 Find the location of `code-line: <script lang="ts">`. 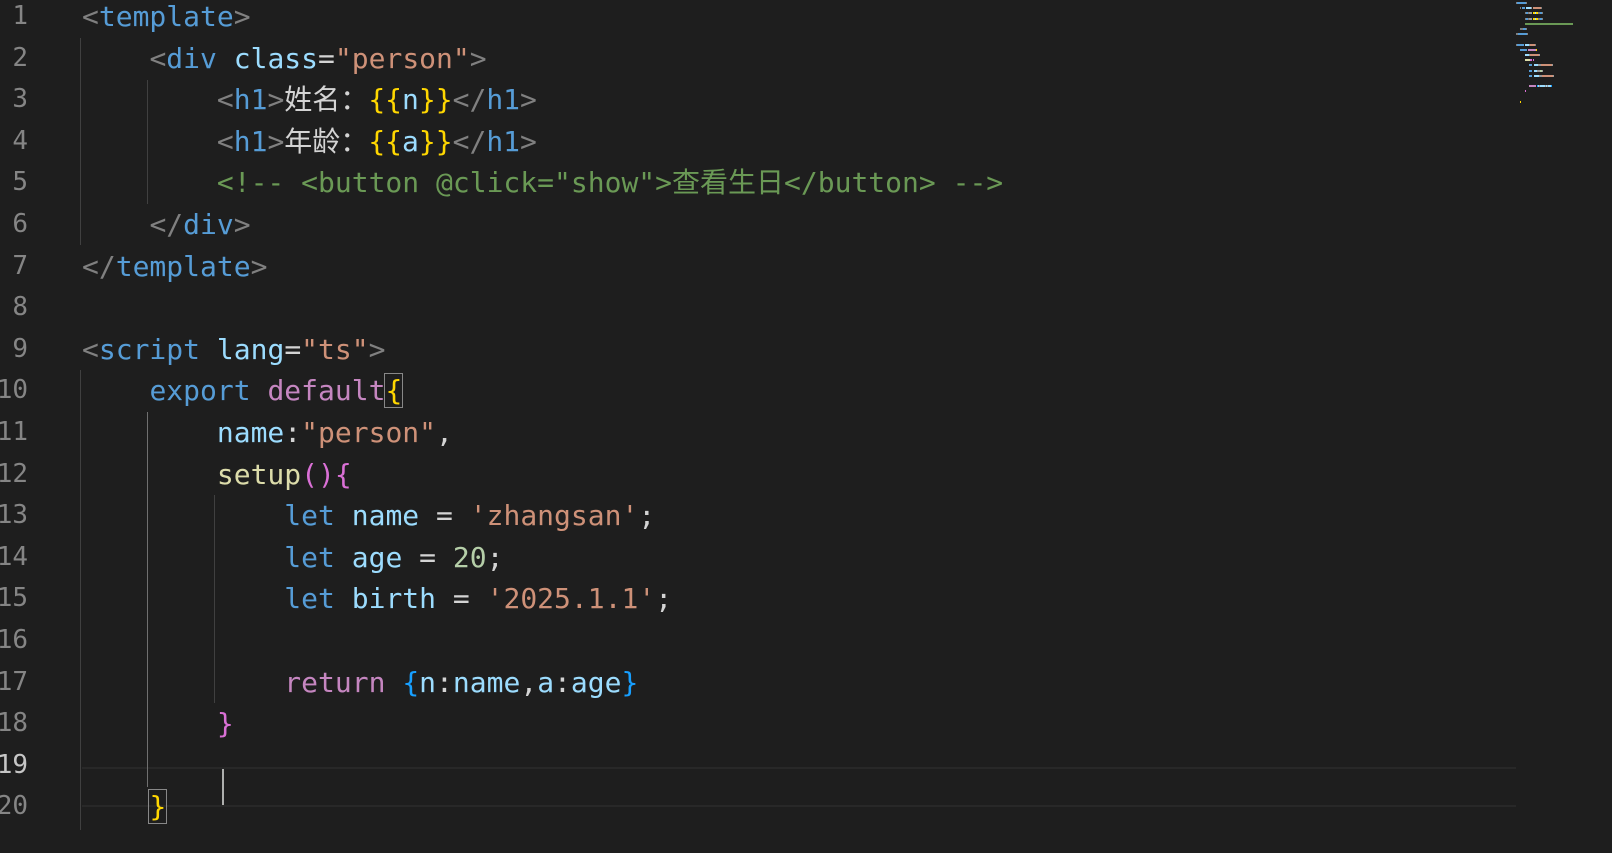

code-line: <script lang="ts"> is located at coordinates (233, 349).